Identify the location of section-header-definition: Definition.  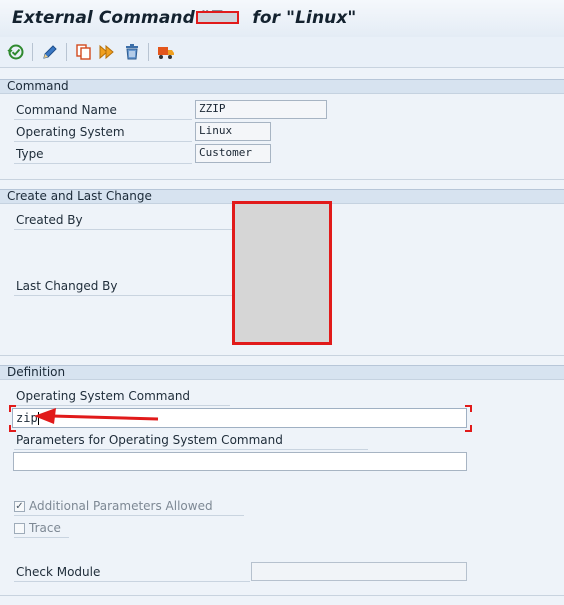
(282, 372).